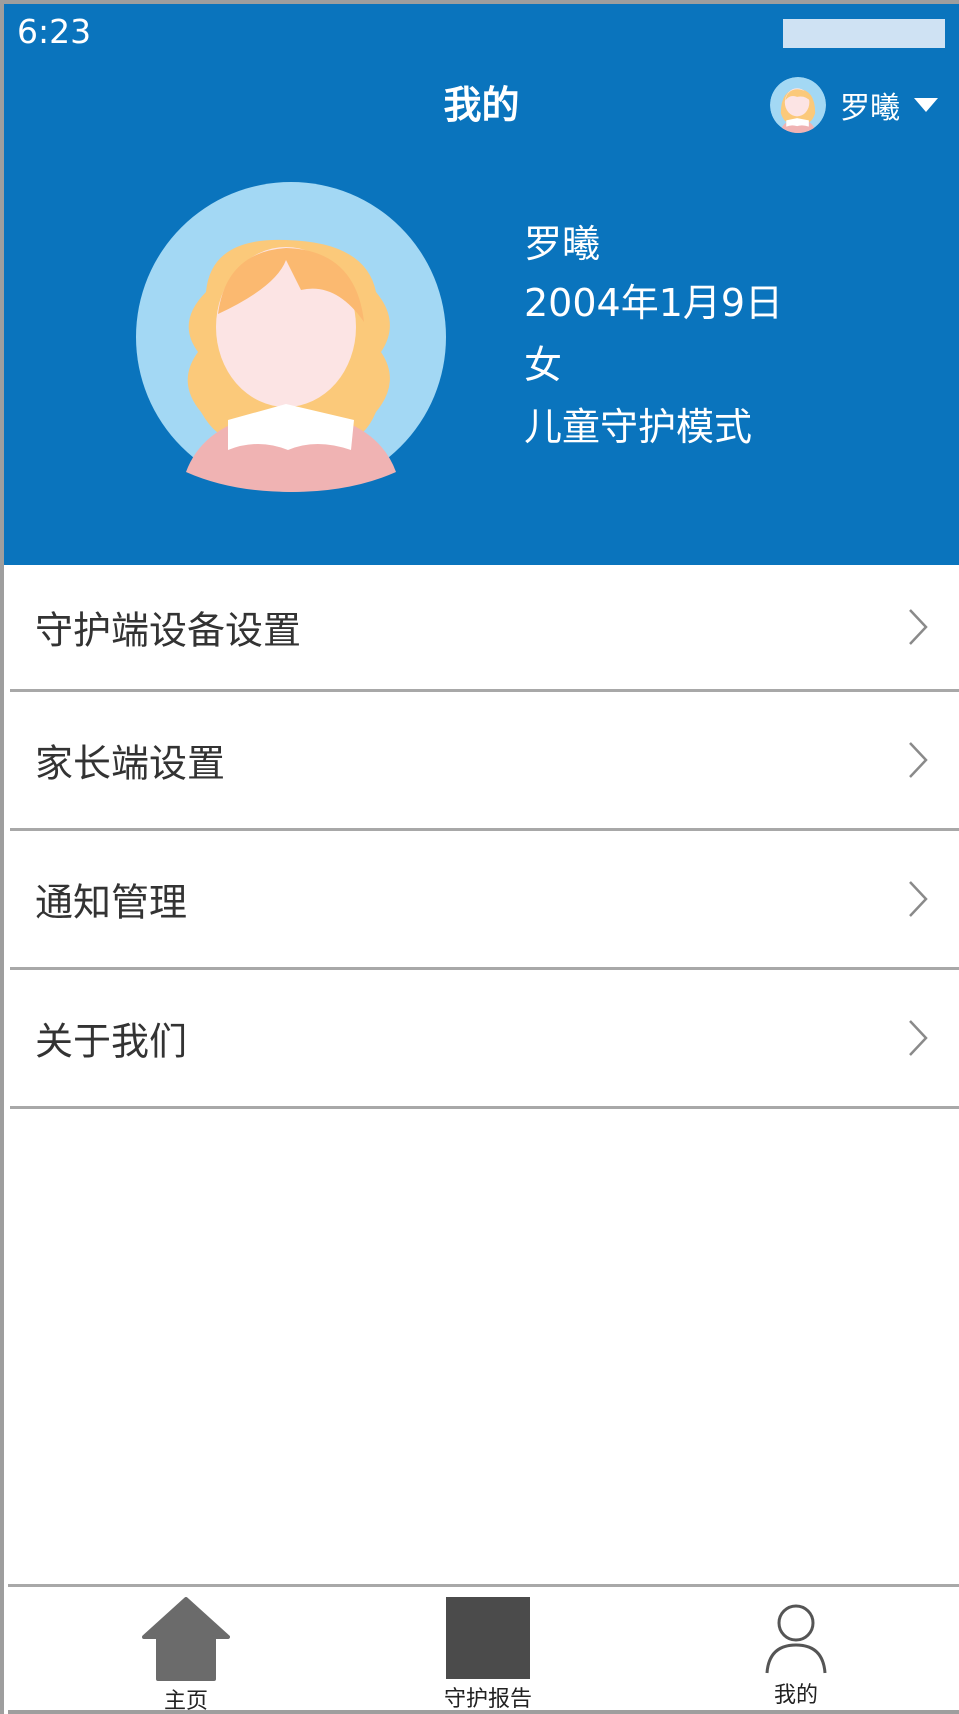 The height and width of the screenshot is (1714, 959). What do you see at coordinates (484, 900) in the screenshot?
I see `menu-item-notification-management: 通知管理` at bounding box center [484, 900].